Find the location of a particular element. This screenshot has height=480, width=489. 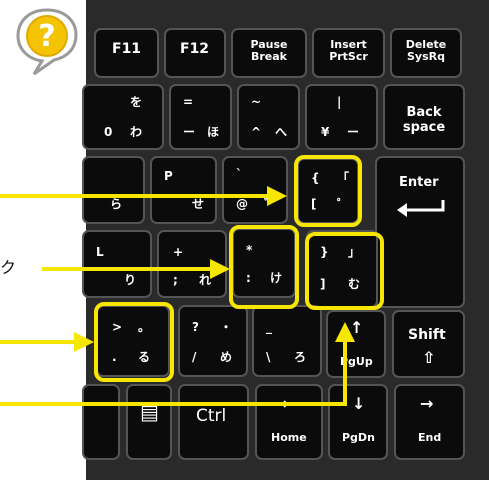

arrow-to-bracket-close is located at coordinates (177, 364).